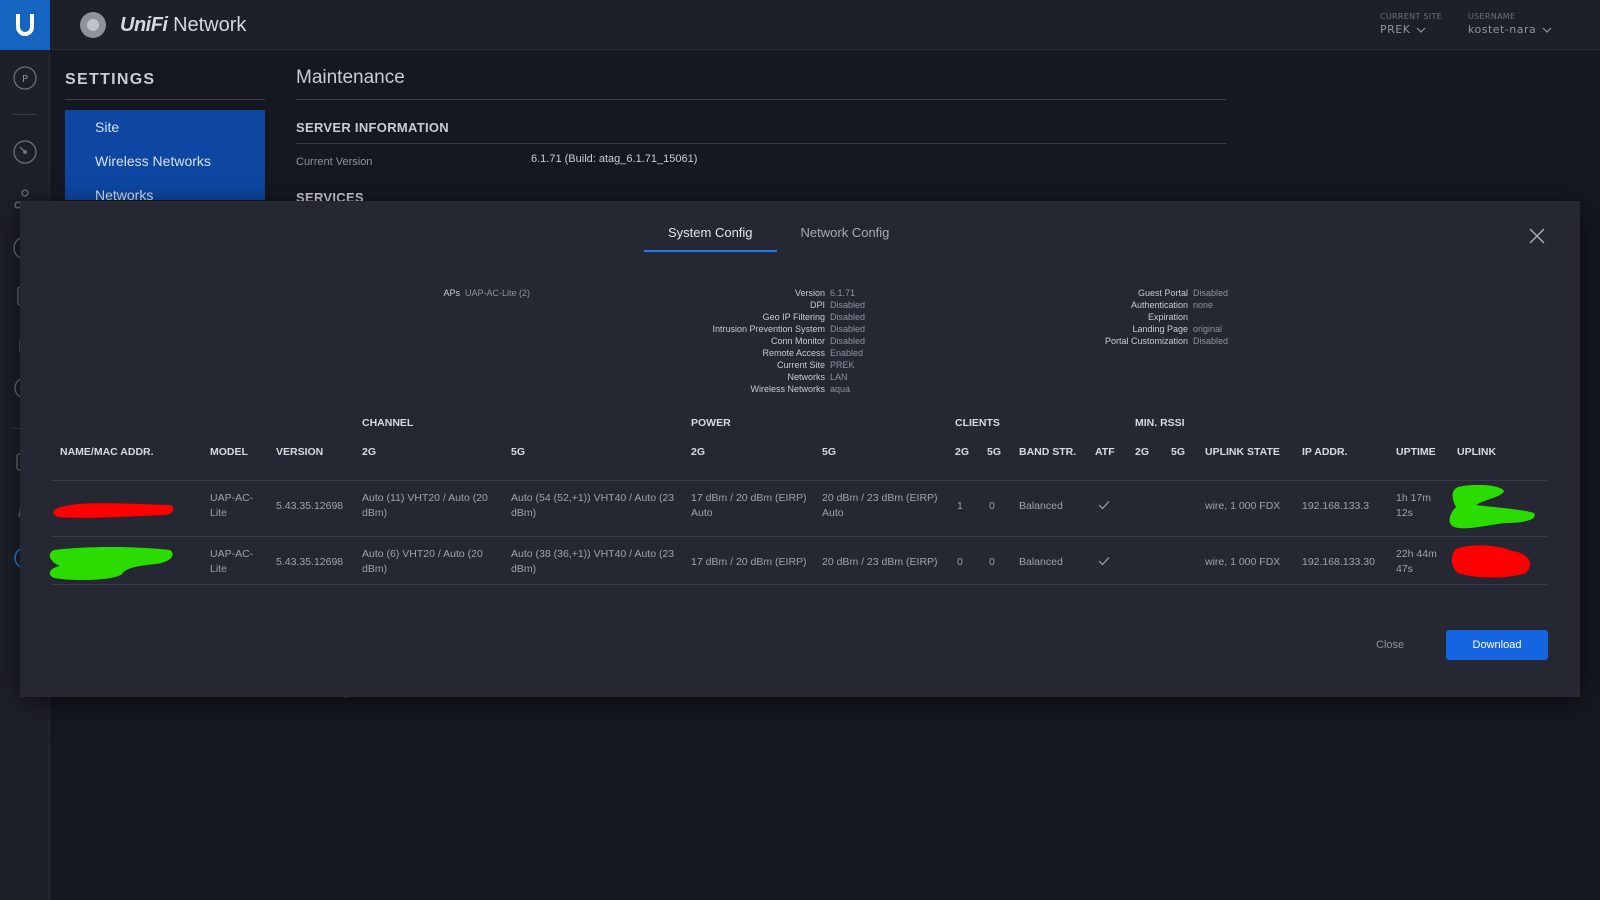  Describe the element at coordinates (369, 452) in the screenshot. I see `col-channel-2g: 2G` at that location.